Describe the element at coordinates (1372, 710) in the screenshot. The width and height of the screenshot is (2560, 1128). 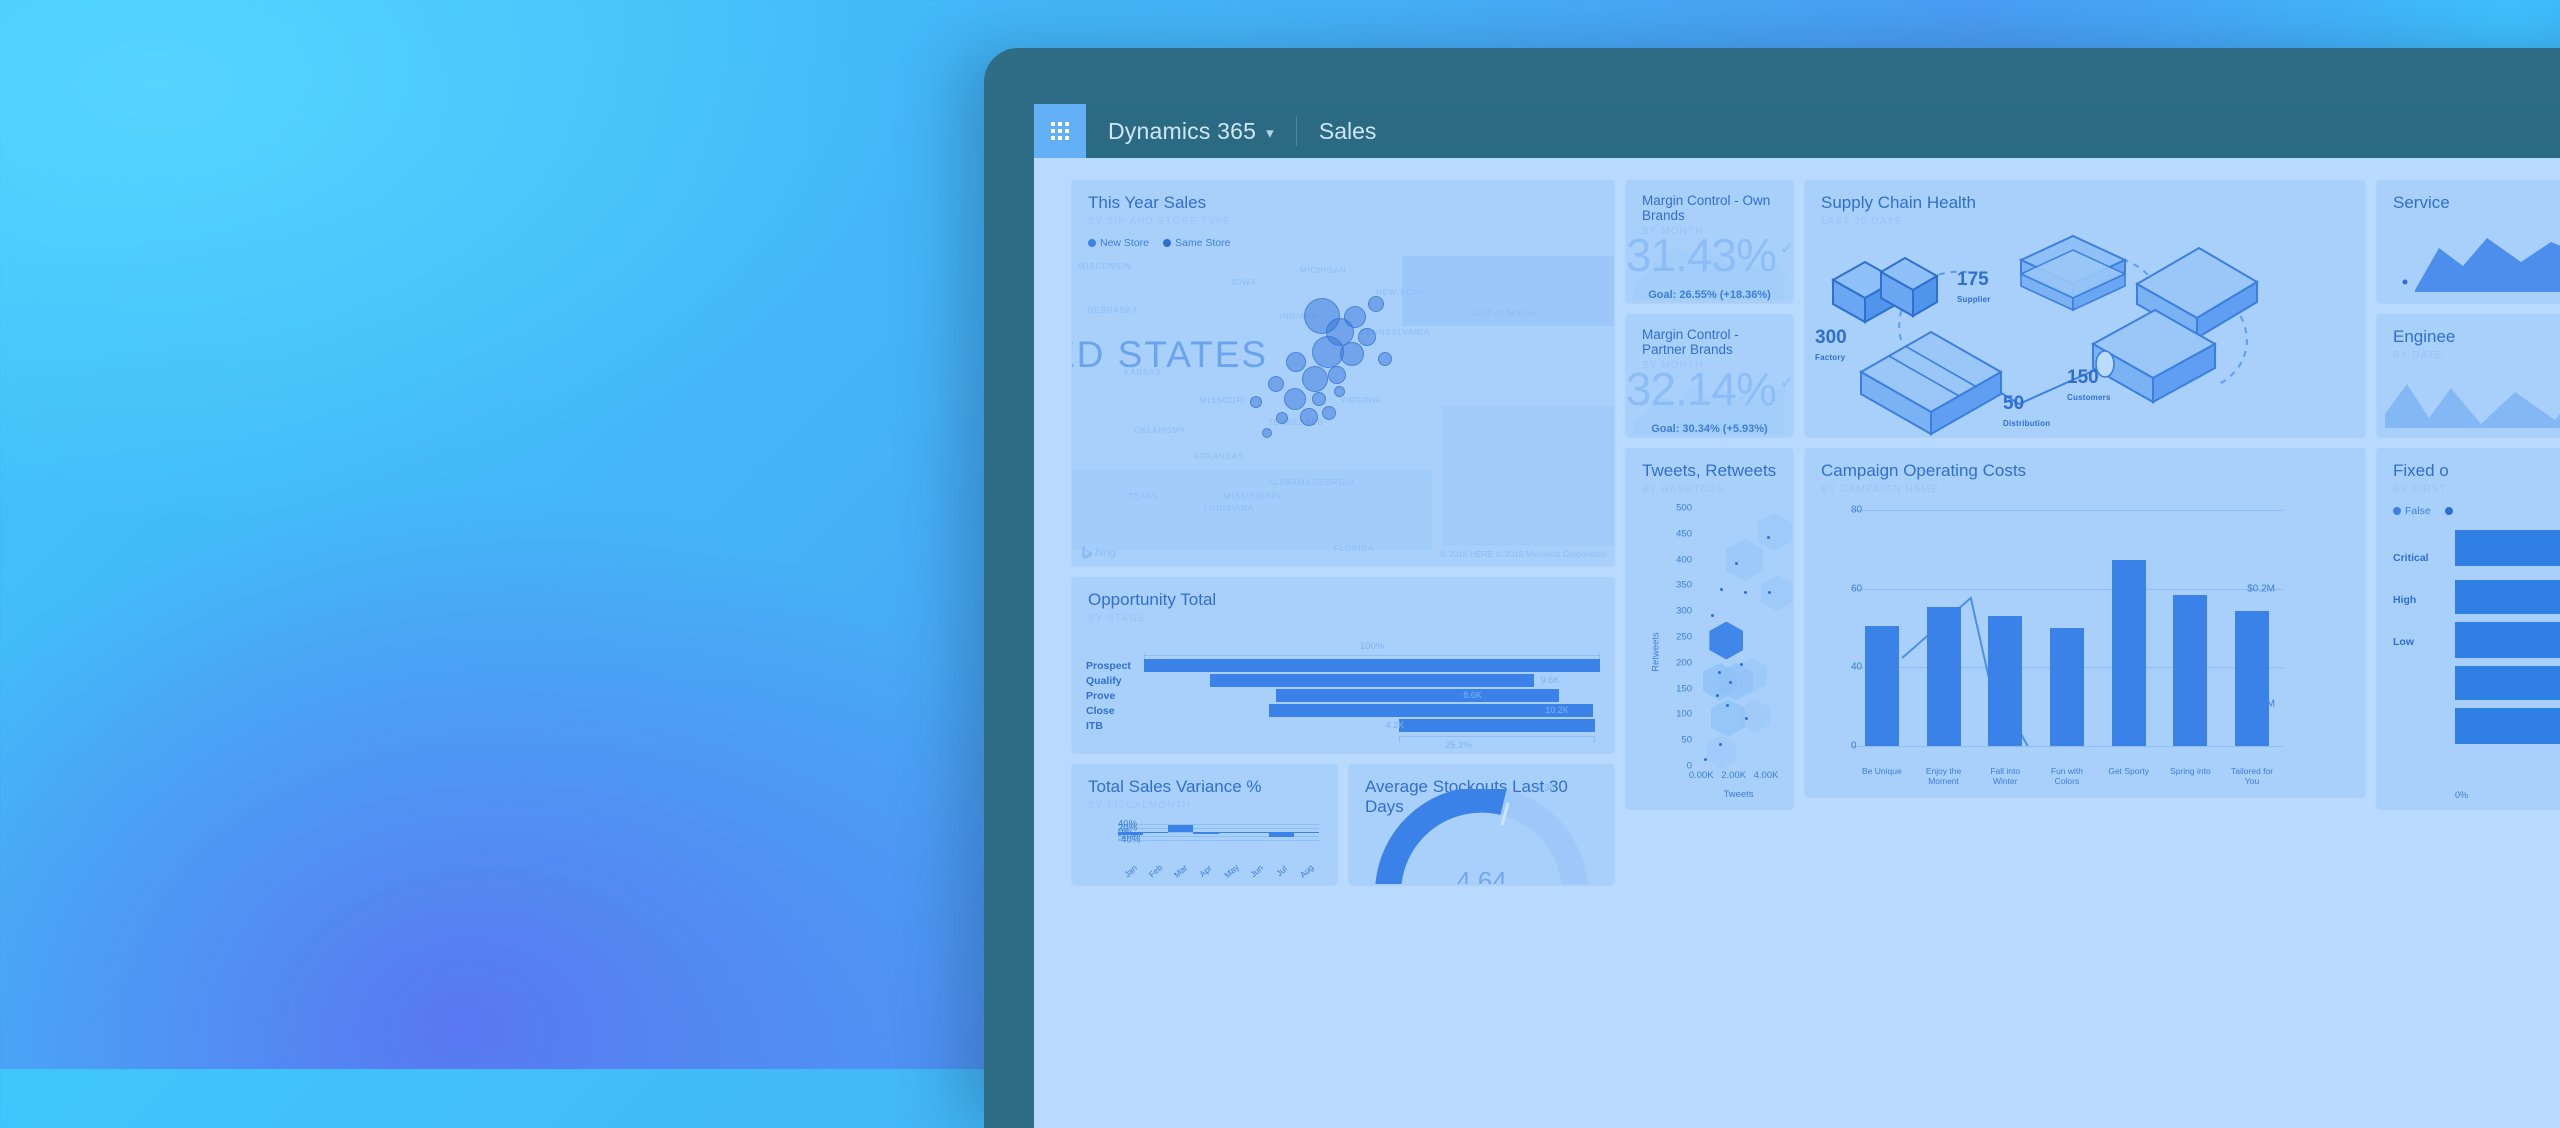
I see `funnel-track: 10.2K` at that location.